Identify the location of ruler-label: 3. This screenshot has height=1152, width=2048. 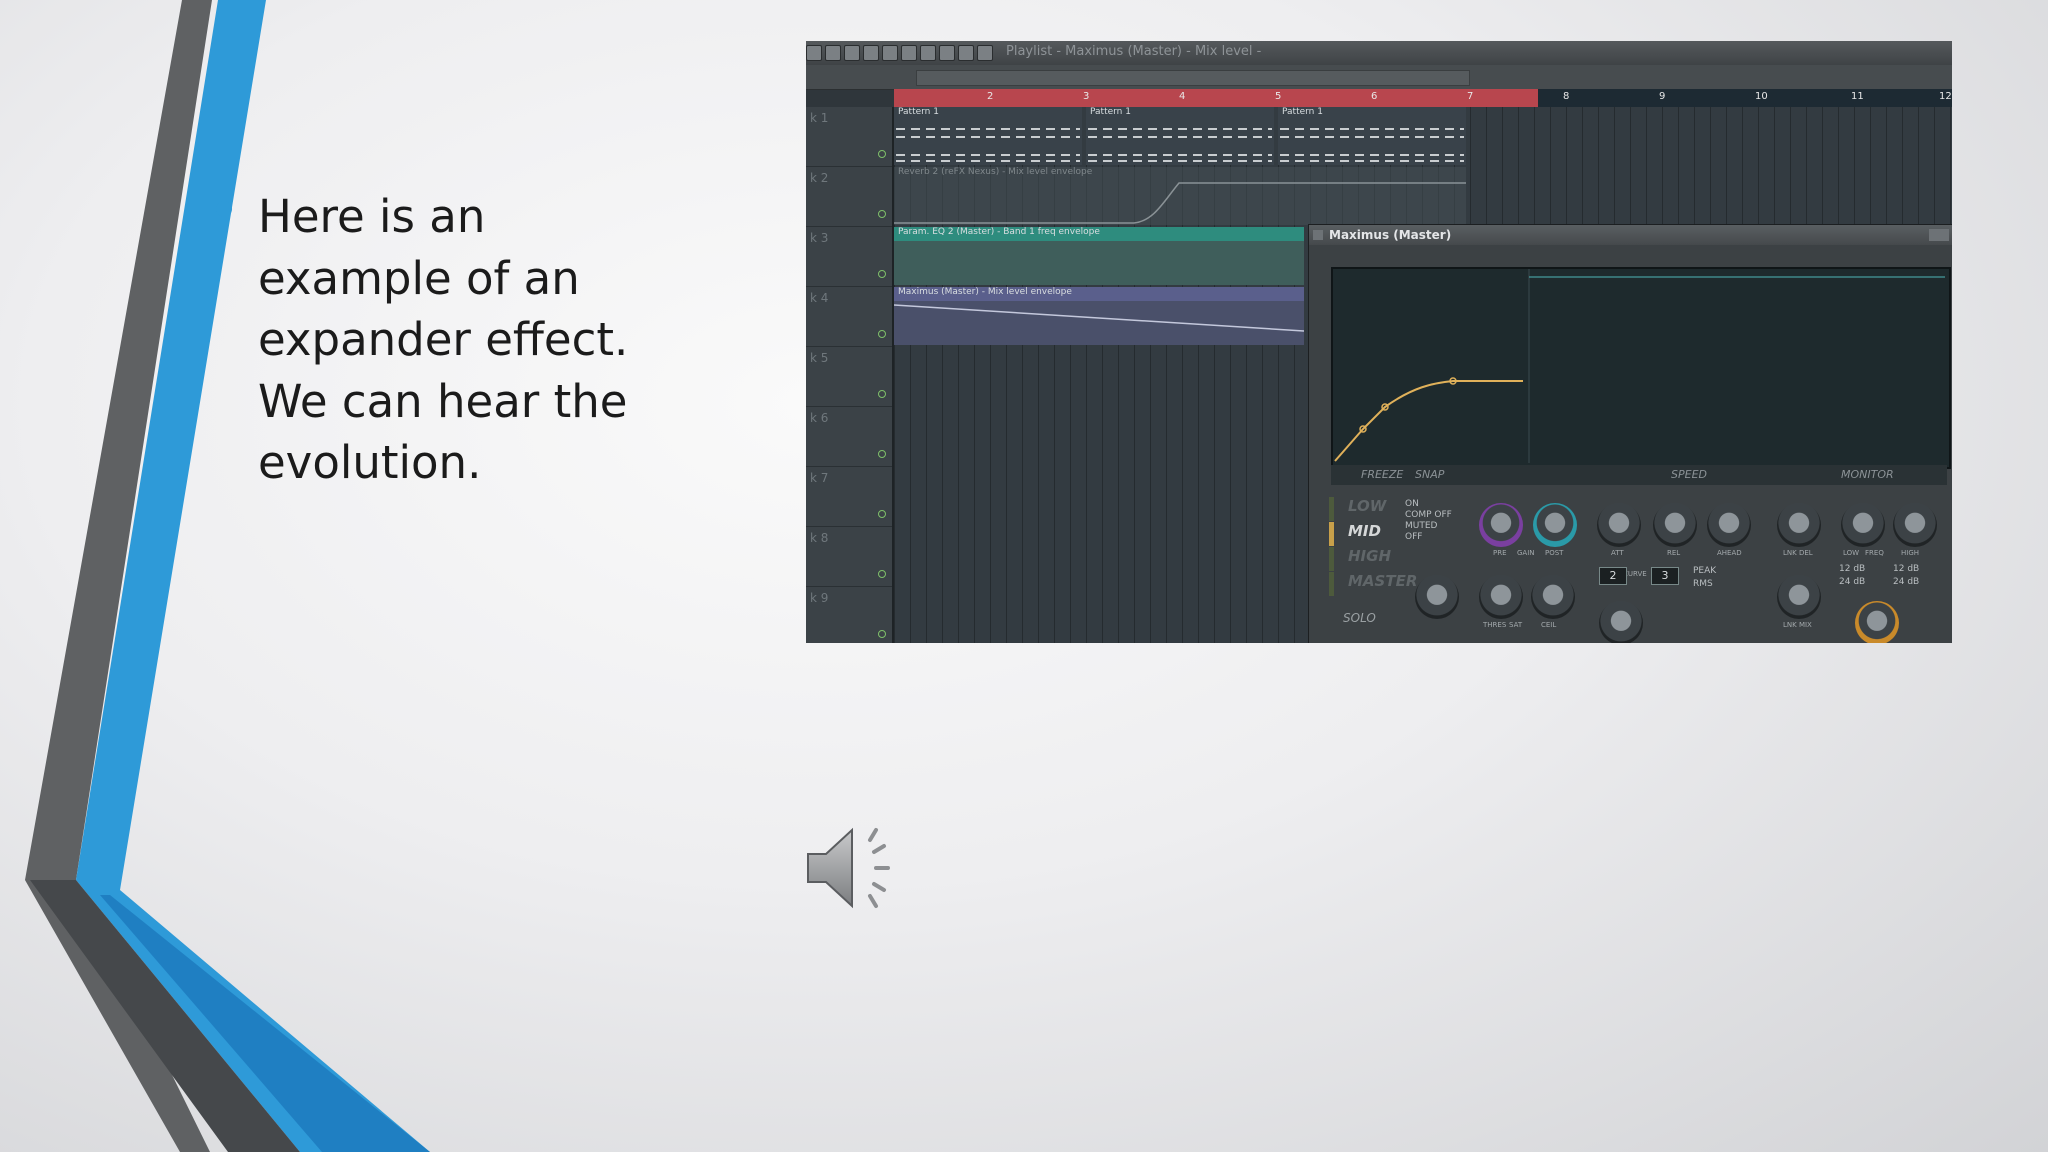
(1086, 96).